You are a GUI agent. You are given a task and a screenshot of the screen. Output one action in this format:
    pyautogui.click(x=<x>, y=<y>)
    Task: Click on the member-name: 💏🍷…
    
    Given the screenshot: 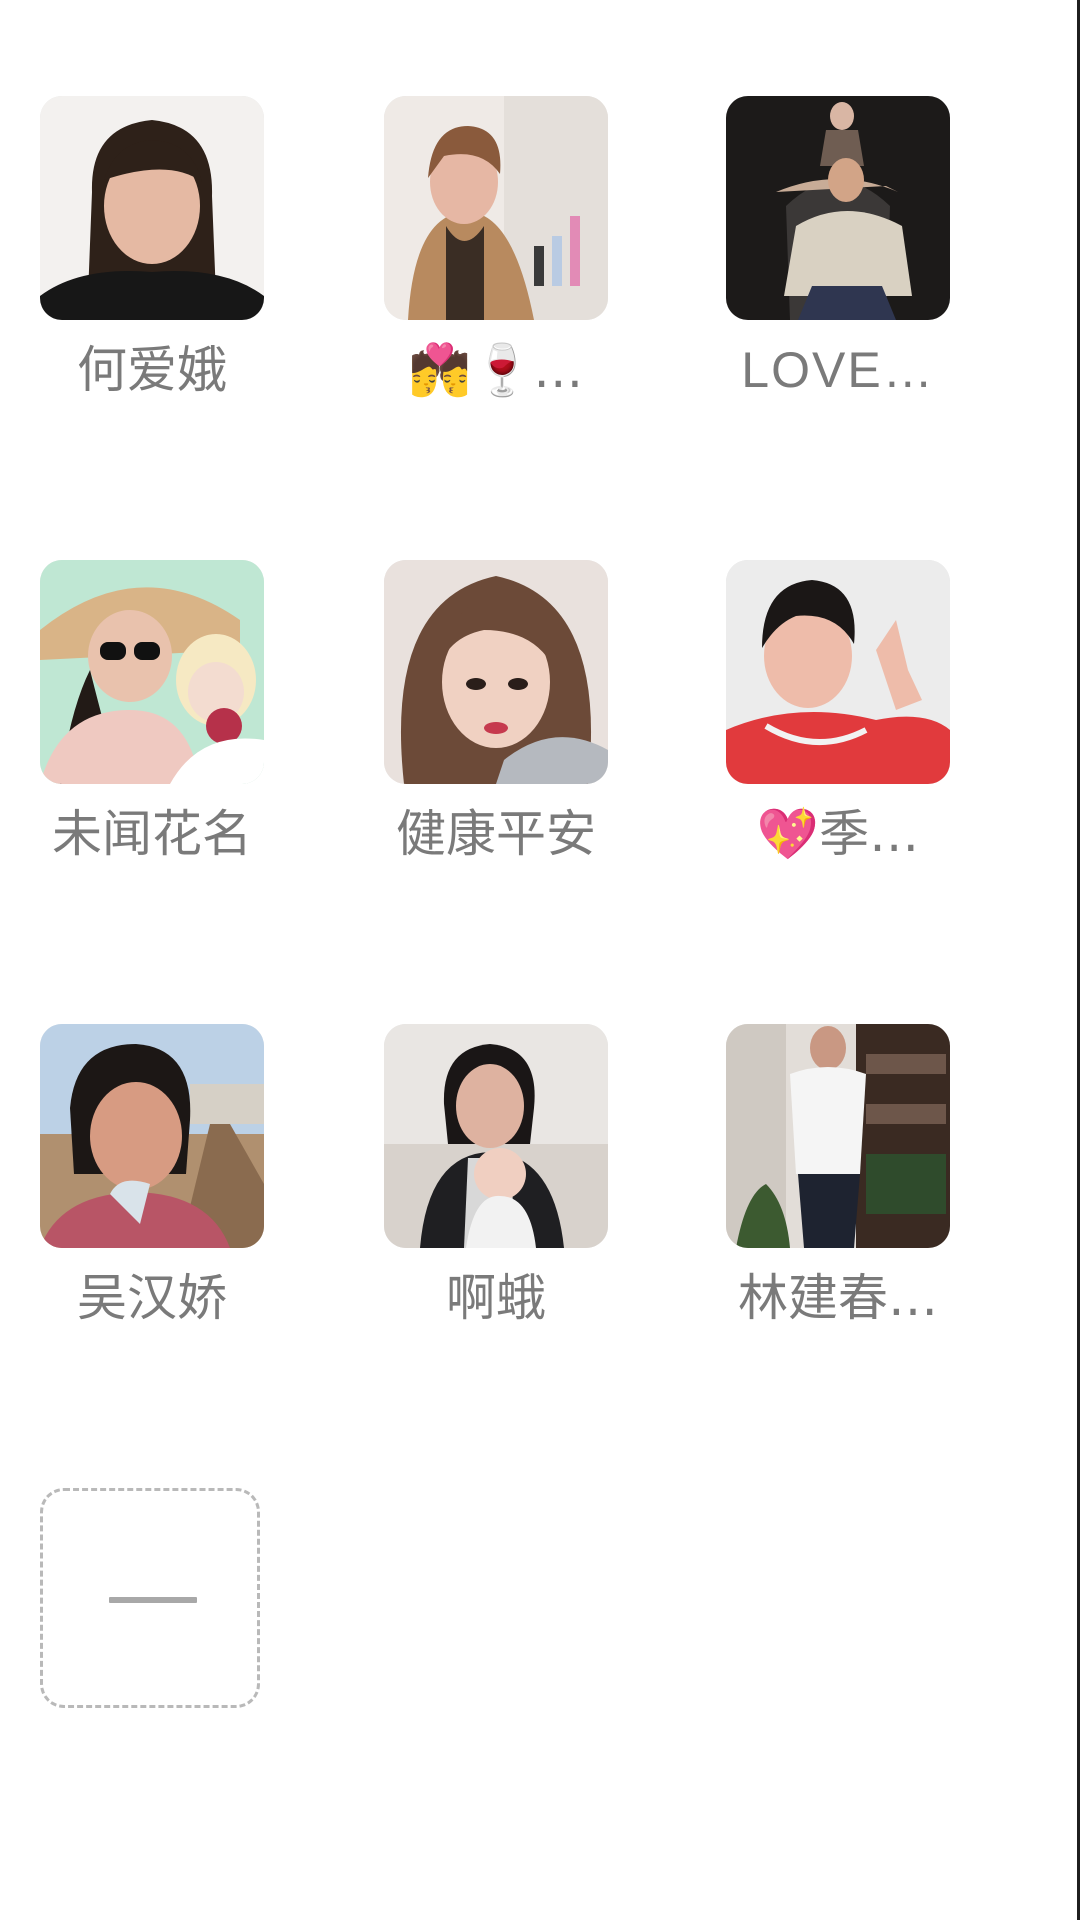 What is the action you would take?
    pyautogui.click(x=496, y=370)
    